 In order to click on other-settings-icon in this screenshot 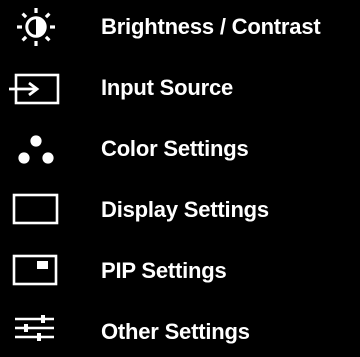, I will do `click(34, 332)`.